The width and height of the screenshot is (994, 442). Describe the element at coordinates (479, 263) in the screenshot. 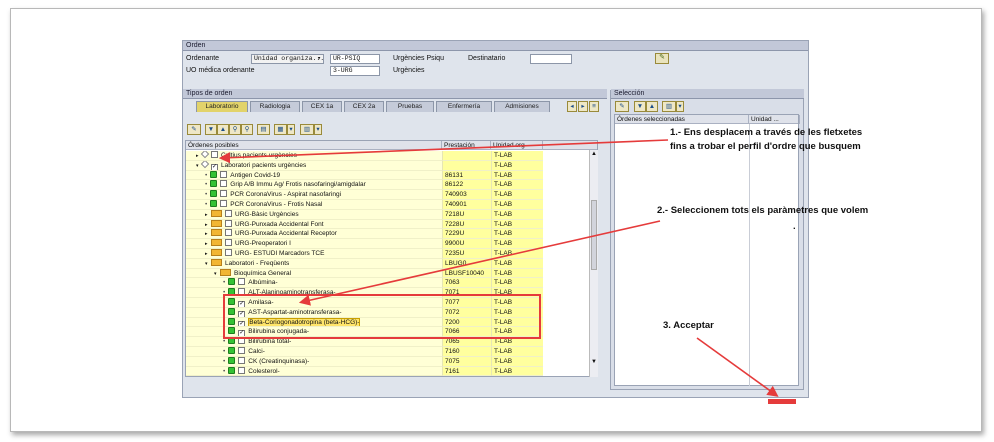

I see `arrow-step2` at that location.